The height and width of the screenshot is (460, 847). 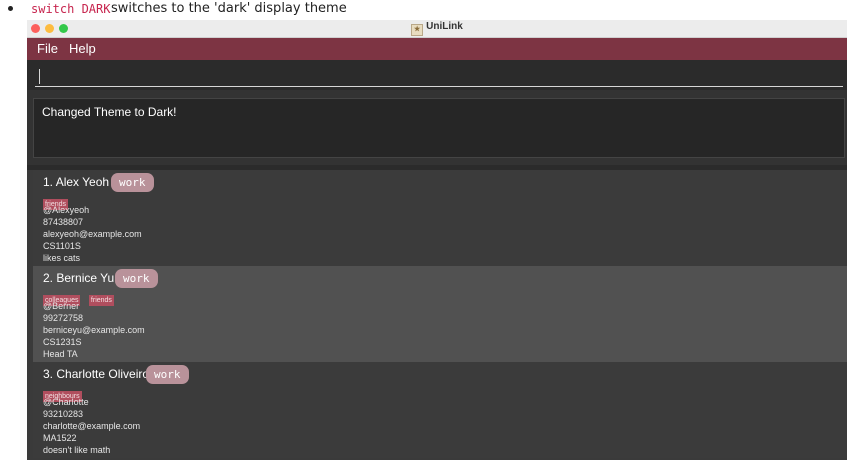 What do you see at coordinates (66, 210) in the screenshot?
I see `person-handle: @Alexyeoh` at bounding box center [66, 210].